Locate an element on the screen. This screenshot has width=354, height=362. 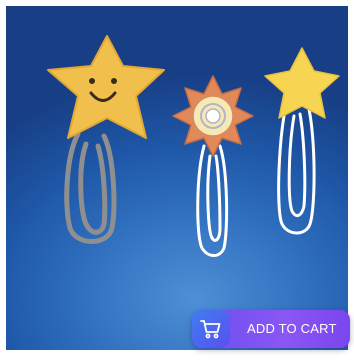
add-to-cart-button: ADD TO CART is located at coordinates (271, 329).